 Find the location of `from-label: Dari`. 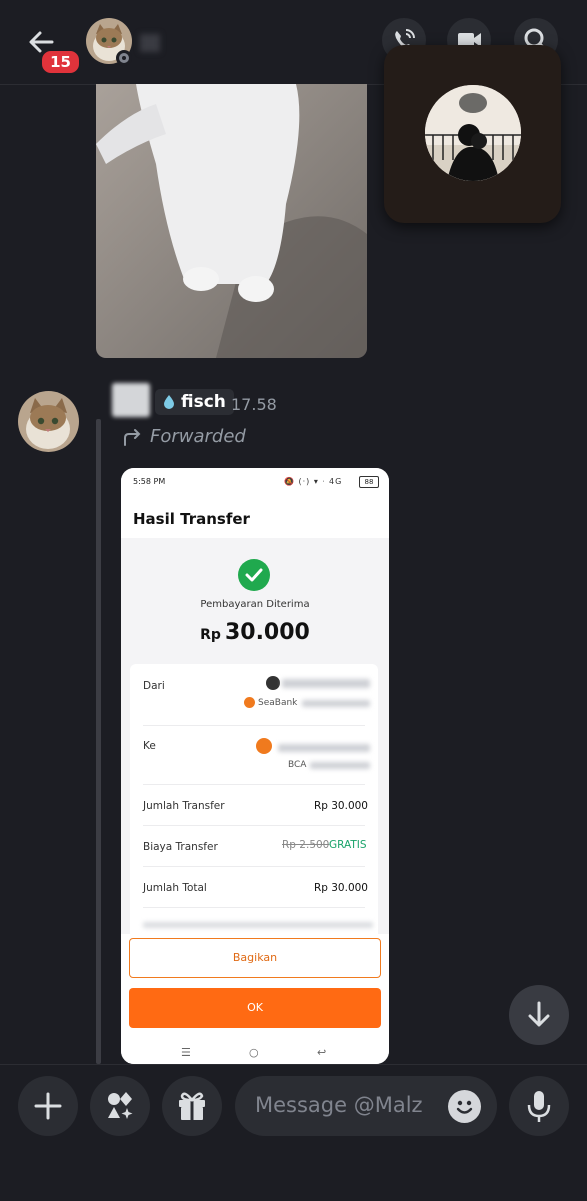

from-label: Dari is located at coordinates (154, 686).